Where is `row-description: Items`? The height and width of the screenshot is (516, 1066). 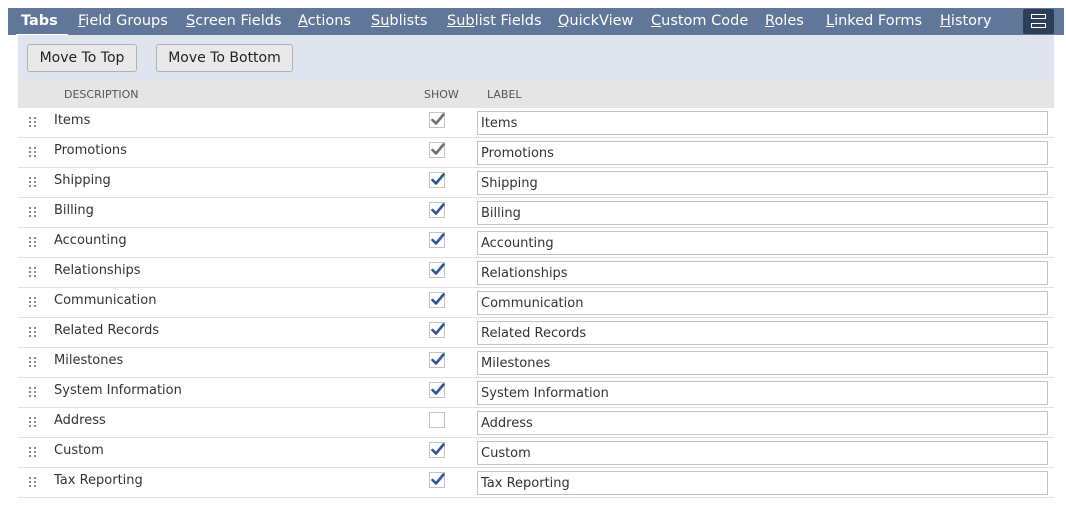
row-description: Items is located at coordinates (72, 120).